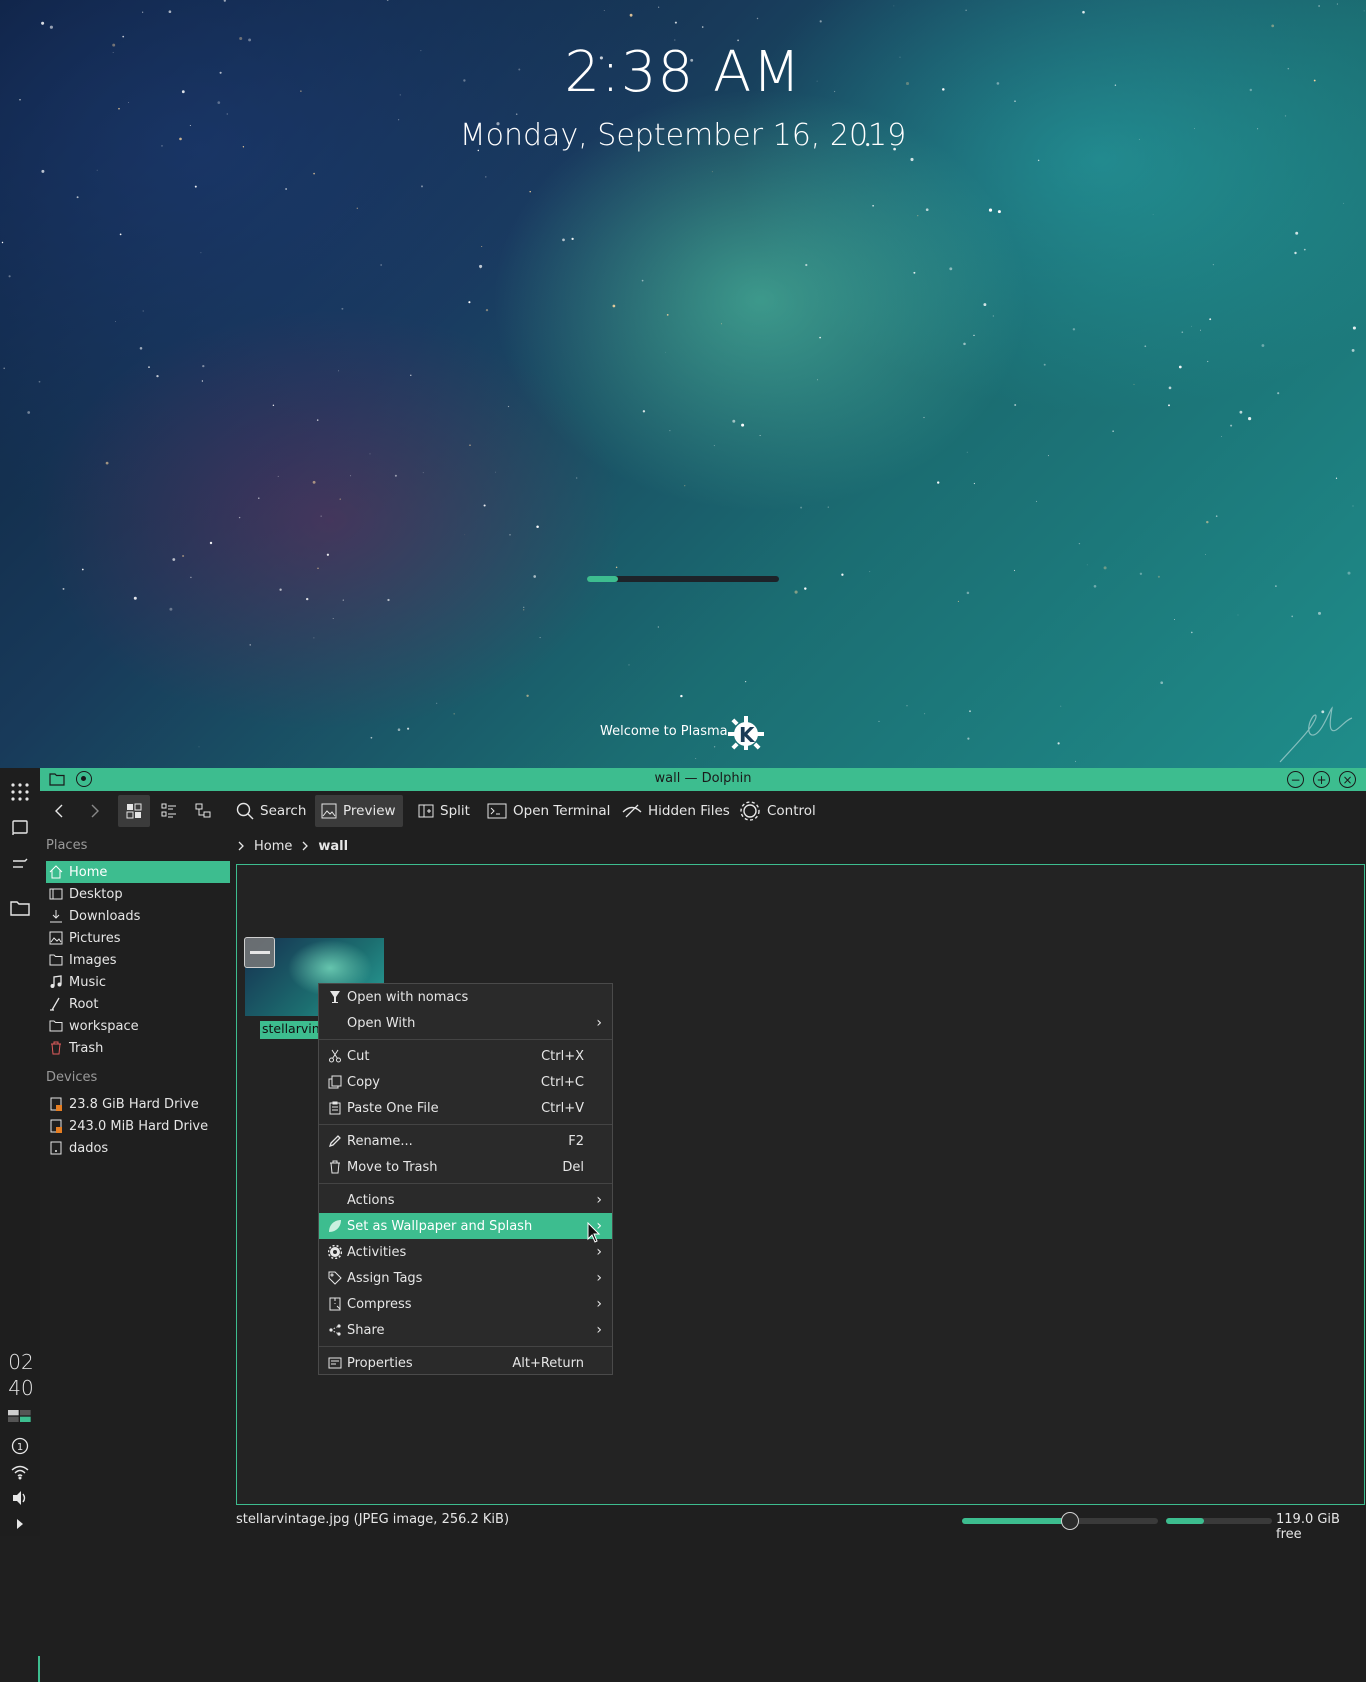  I want to click on places-item-home: Home, so click(138, 872).